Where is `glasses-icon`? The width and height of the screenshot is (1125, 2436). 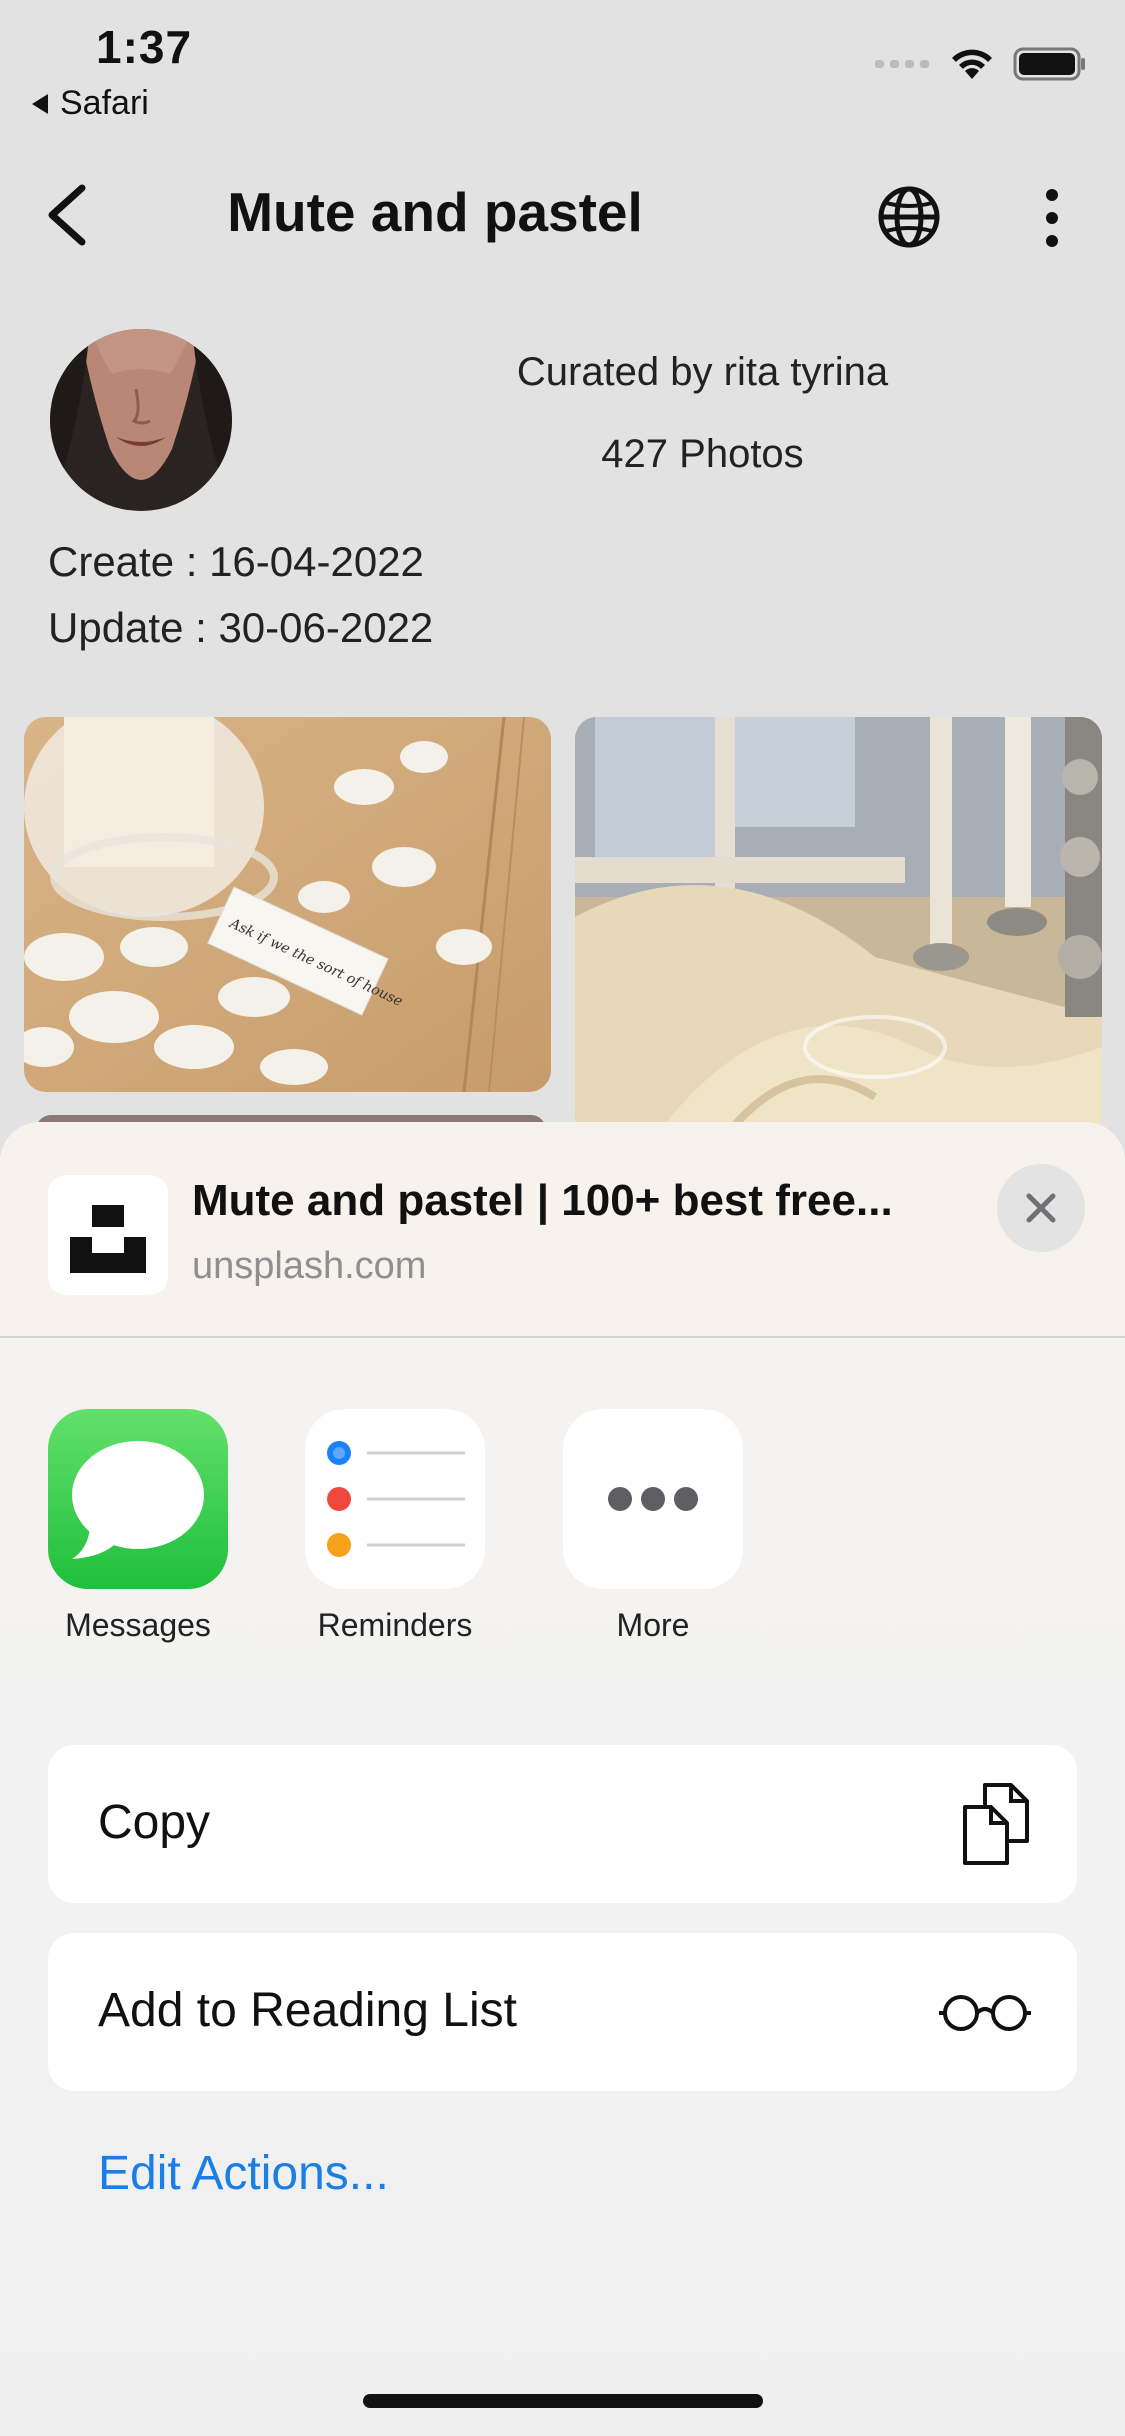 glasses-icon is located at coordinates (985, 2013).